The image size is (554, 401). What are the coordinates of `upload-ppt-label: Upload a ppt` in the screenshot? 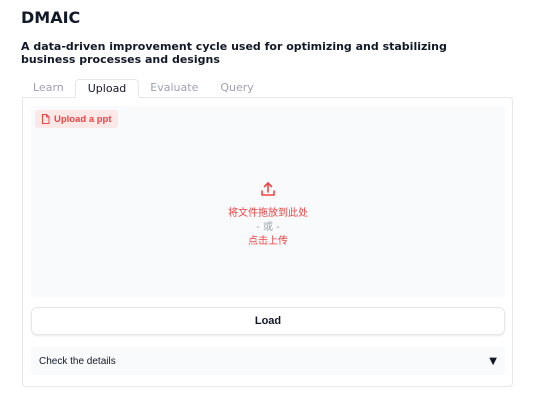 It's located at (83, 119).